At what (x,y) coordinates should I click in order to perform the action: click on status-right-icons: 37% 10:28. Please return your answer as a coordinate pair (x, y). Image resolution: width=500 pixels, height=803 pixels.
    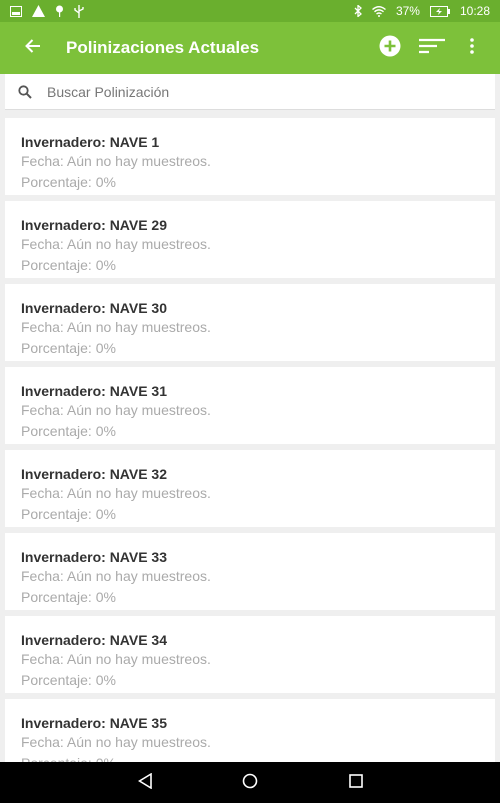
    Looking at the image, I should click on (422, 11).